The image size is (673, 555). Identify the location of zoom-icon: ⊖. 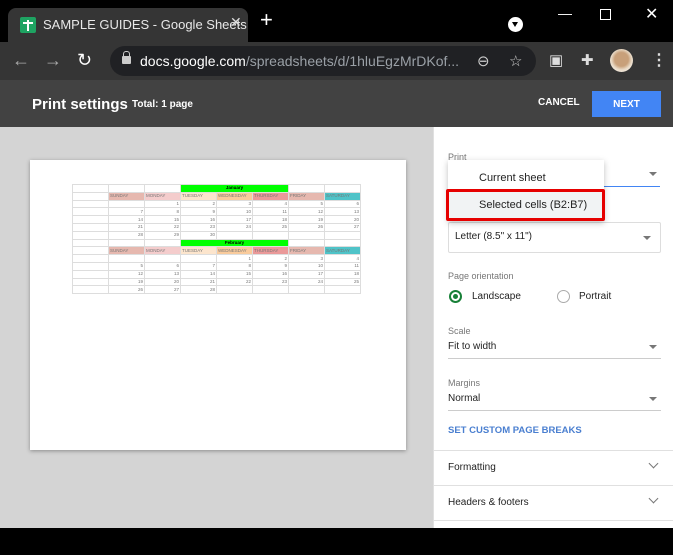
(483, 61).